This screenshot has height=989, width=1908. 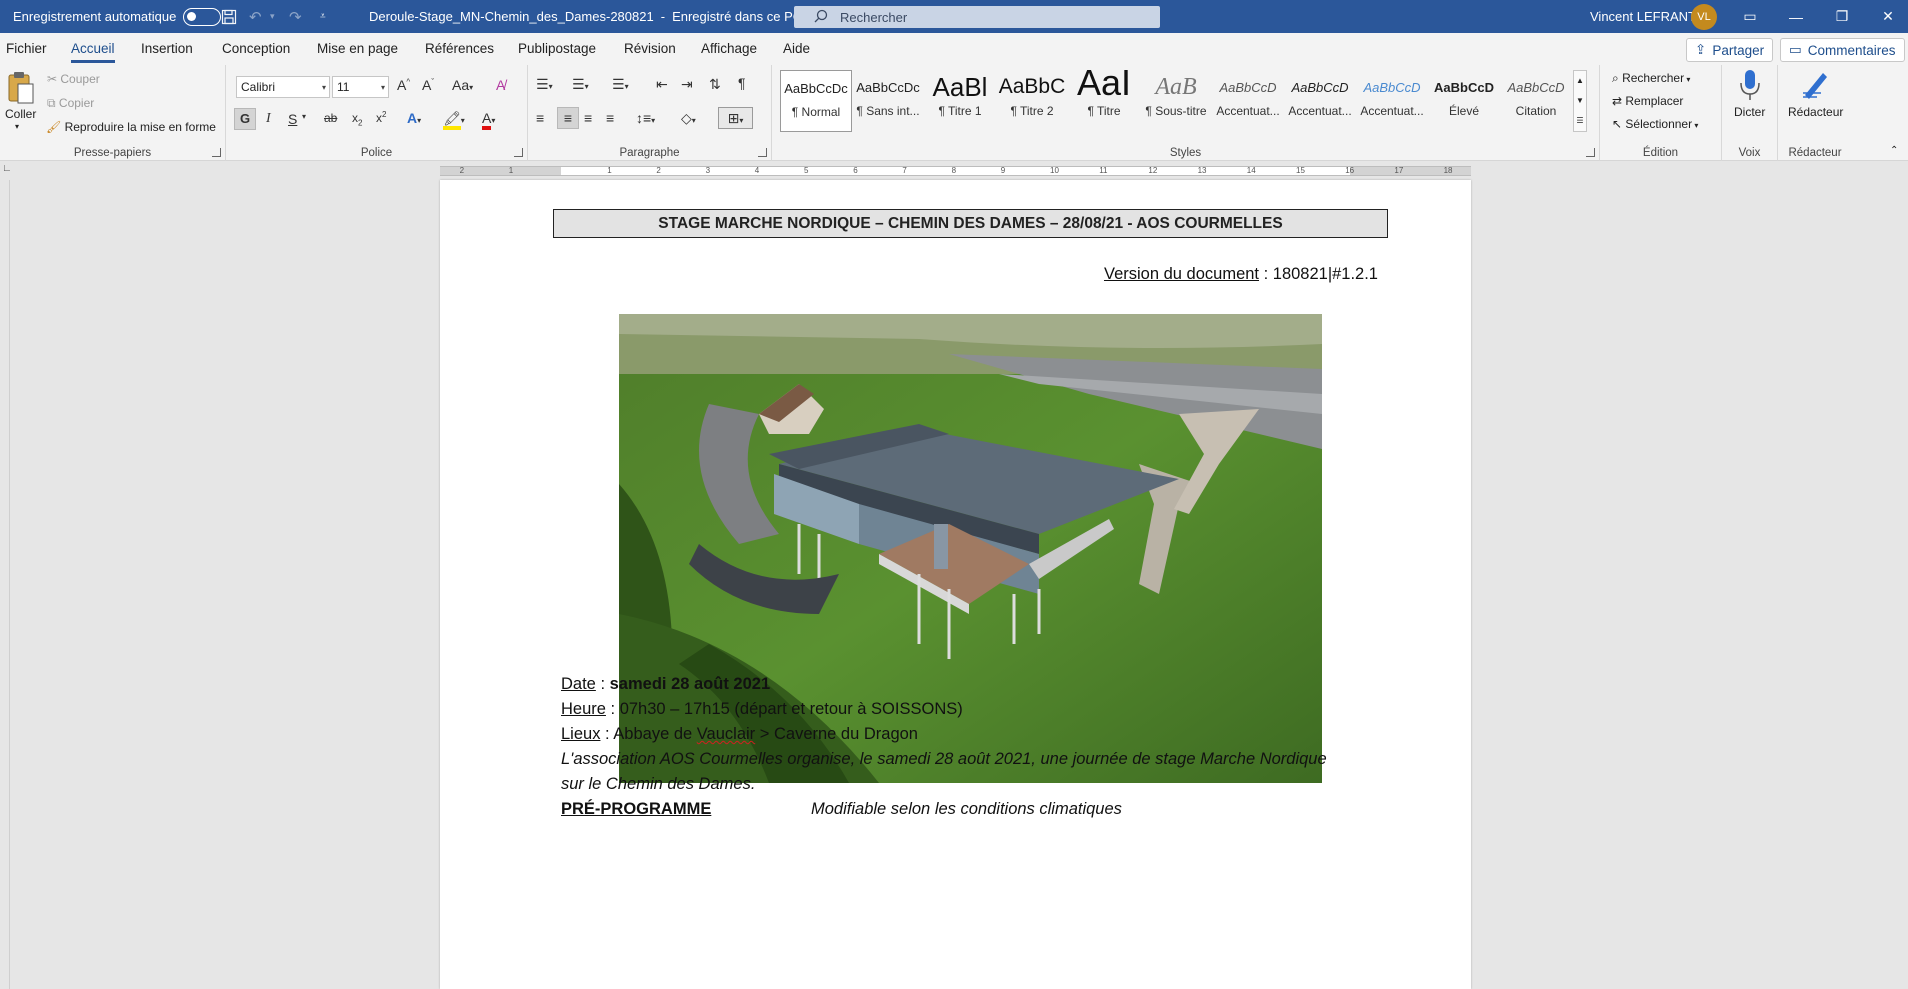 What do you see at coordinates (1536, 101) in the screenshot?
I see `style-quote: AaBbCcD Citation` at bounding box center [1536, 101].